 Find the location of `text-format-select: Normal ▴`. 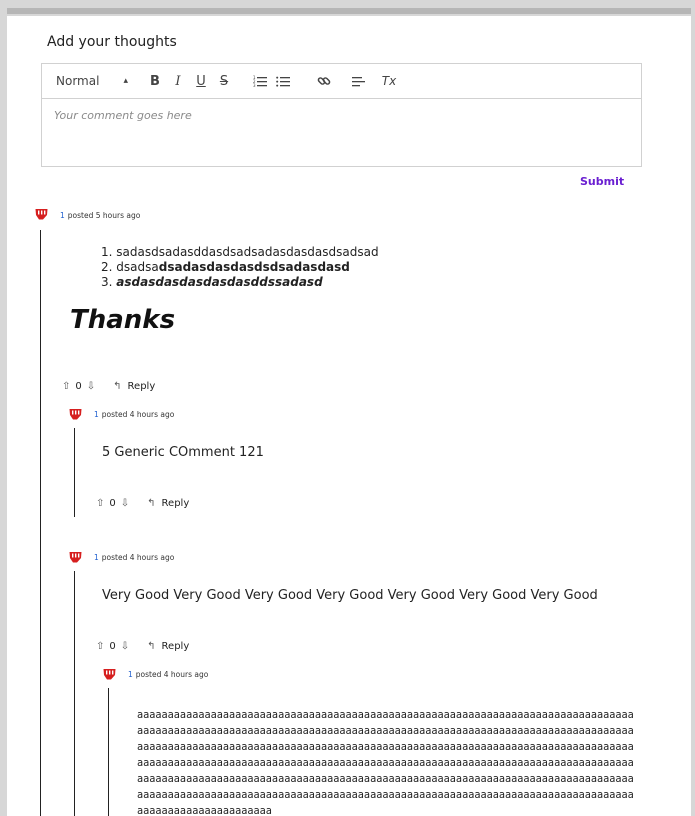

text-format-select: Normal ▴ is located at coordinates (92, 81).